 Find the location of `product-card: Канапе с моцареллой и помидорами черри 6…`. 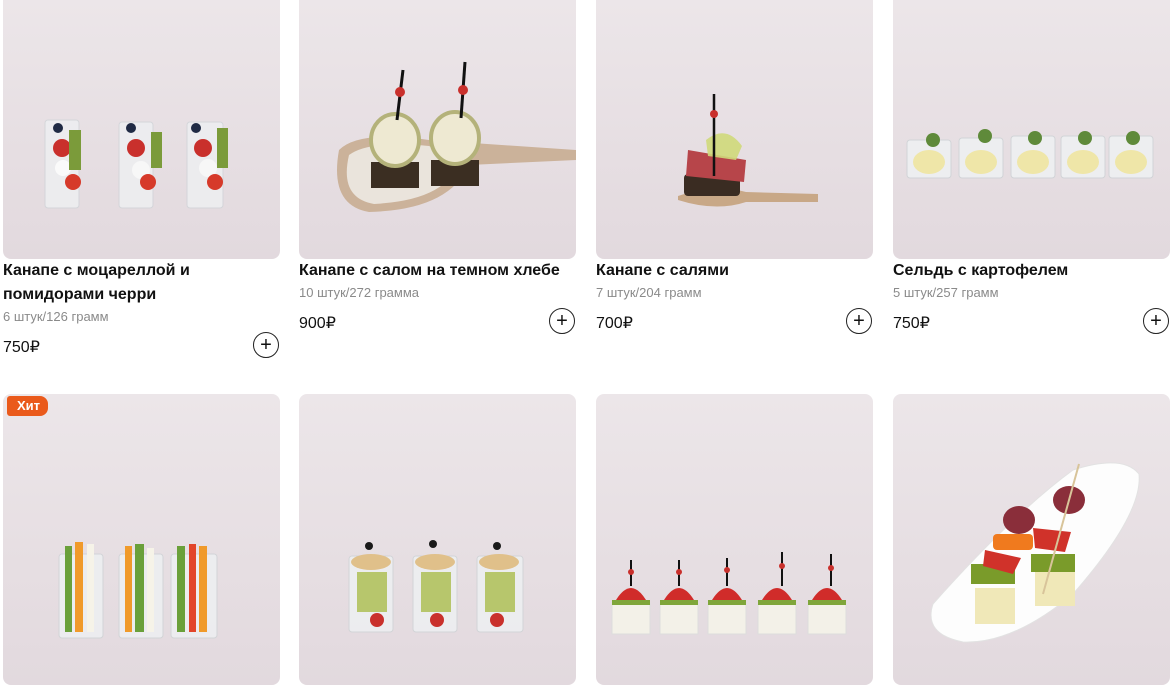

product-card: Канапе с моцареллой и помидорами черри 6… is located at coordinates (141, 181).